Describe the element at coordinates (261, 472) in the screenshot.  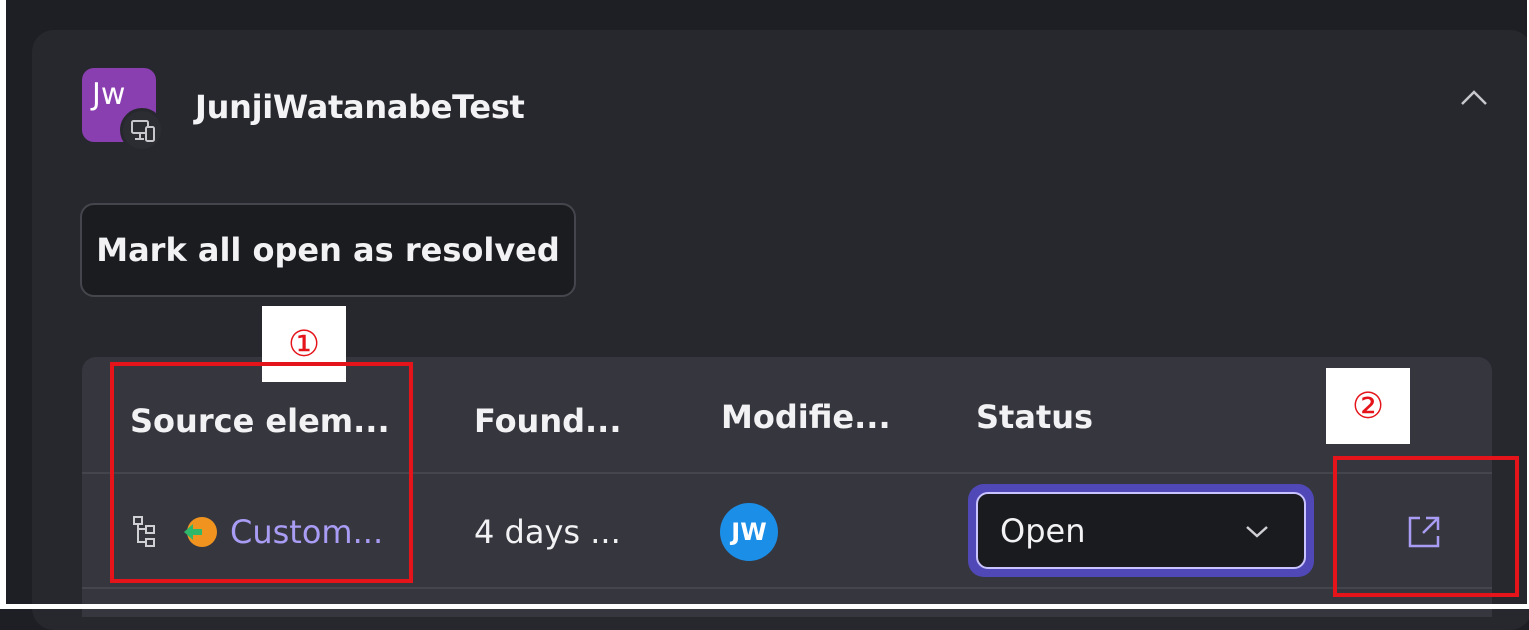
I see `highlight-box-source-column` at that location.